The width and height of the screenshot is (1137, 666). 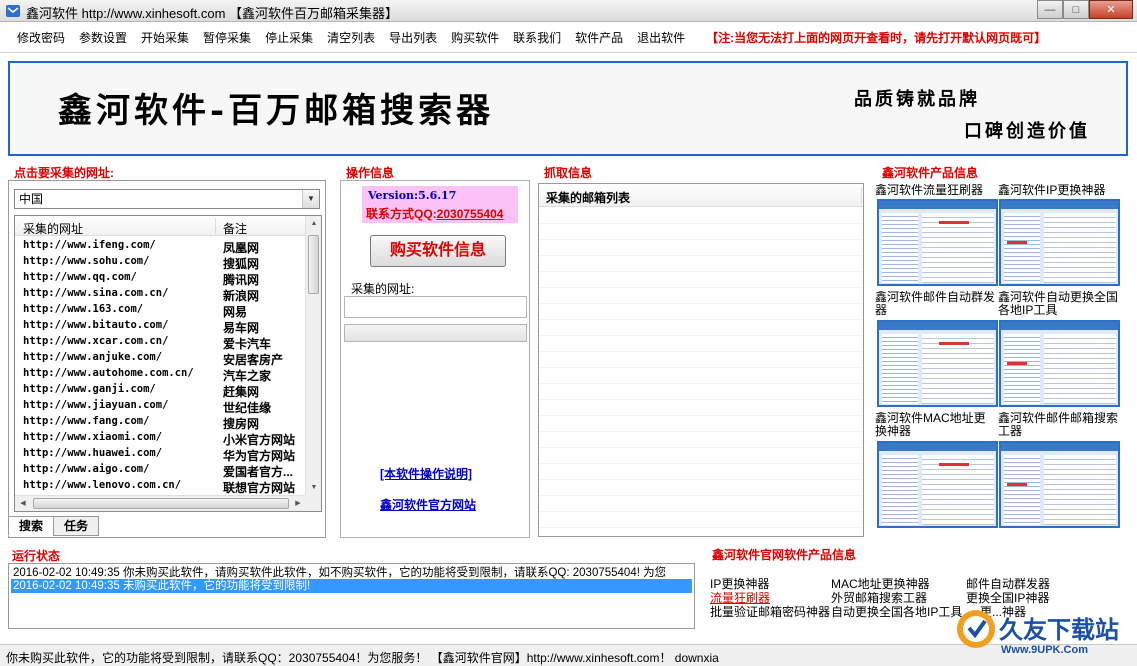 I want to click on product-email-search: 鑫河软件邮件邮箱搜索工器, so click(x=1059, y=425).